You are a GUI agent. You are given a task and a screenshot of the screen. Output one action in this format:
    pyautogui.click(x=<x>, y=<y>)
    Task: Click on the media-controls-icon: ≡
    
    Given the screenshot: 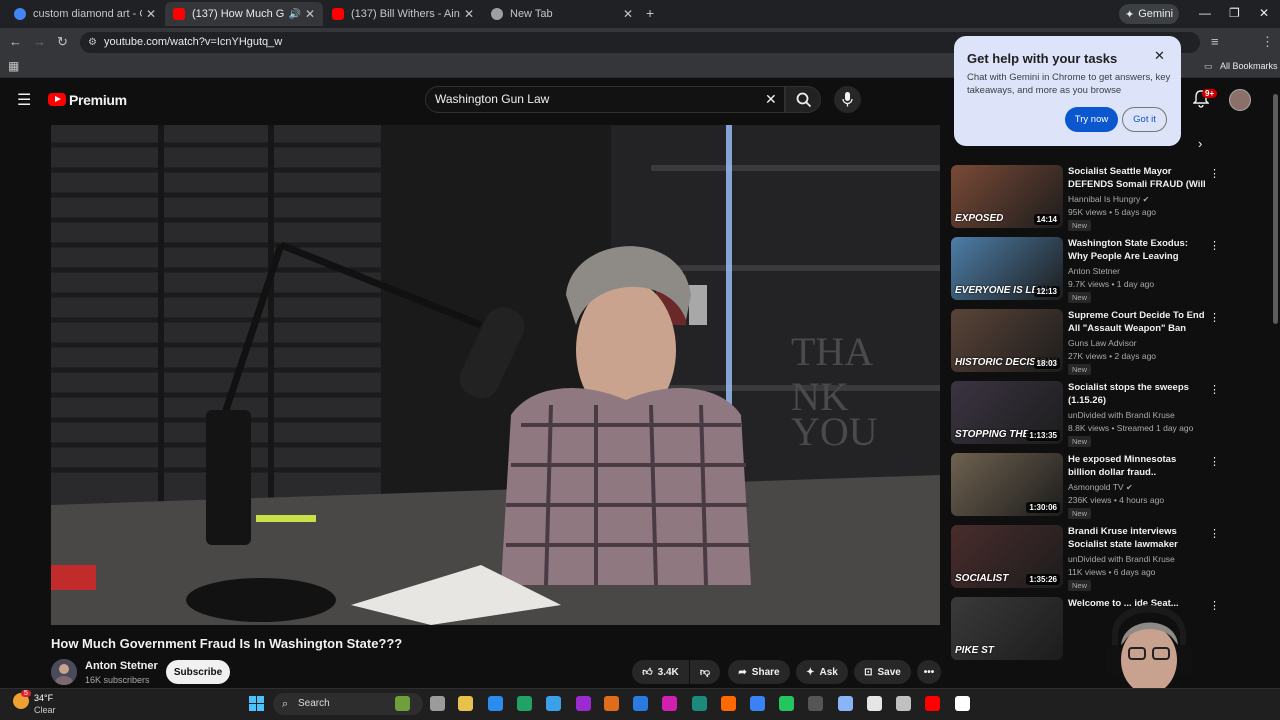 What is the action you would take?
    pyautogui.click(x=1215, y=41)
    